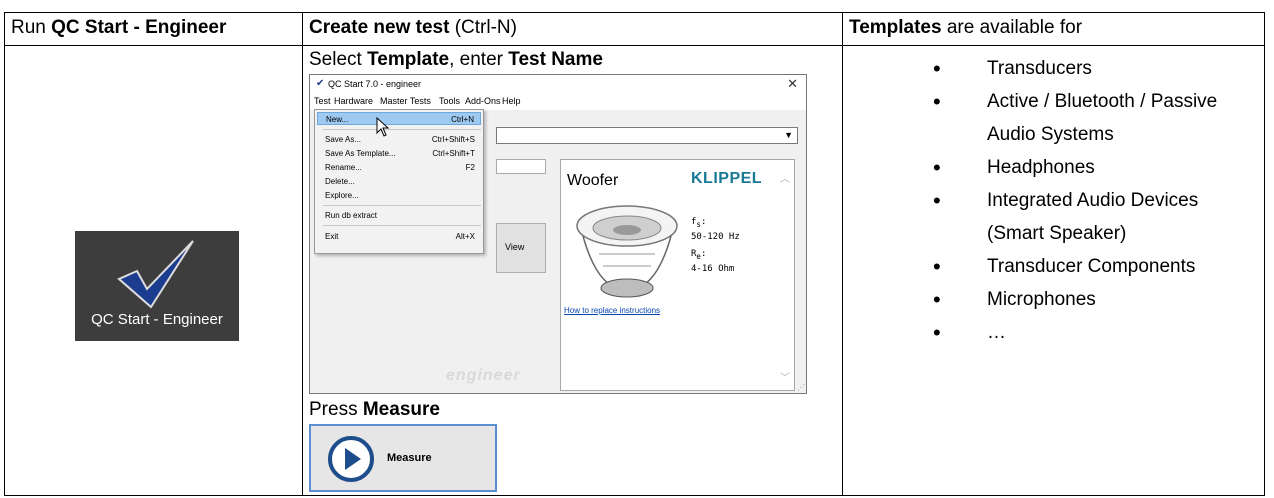  What do you see at coordinates (558, 84) in the screenshot?
I see `window-titlebar: ✔ QC Start 7.0 - engineer ✕` at bounding box center [558, 84].